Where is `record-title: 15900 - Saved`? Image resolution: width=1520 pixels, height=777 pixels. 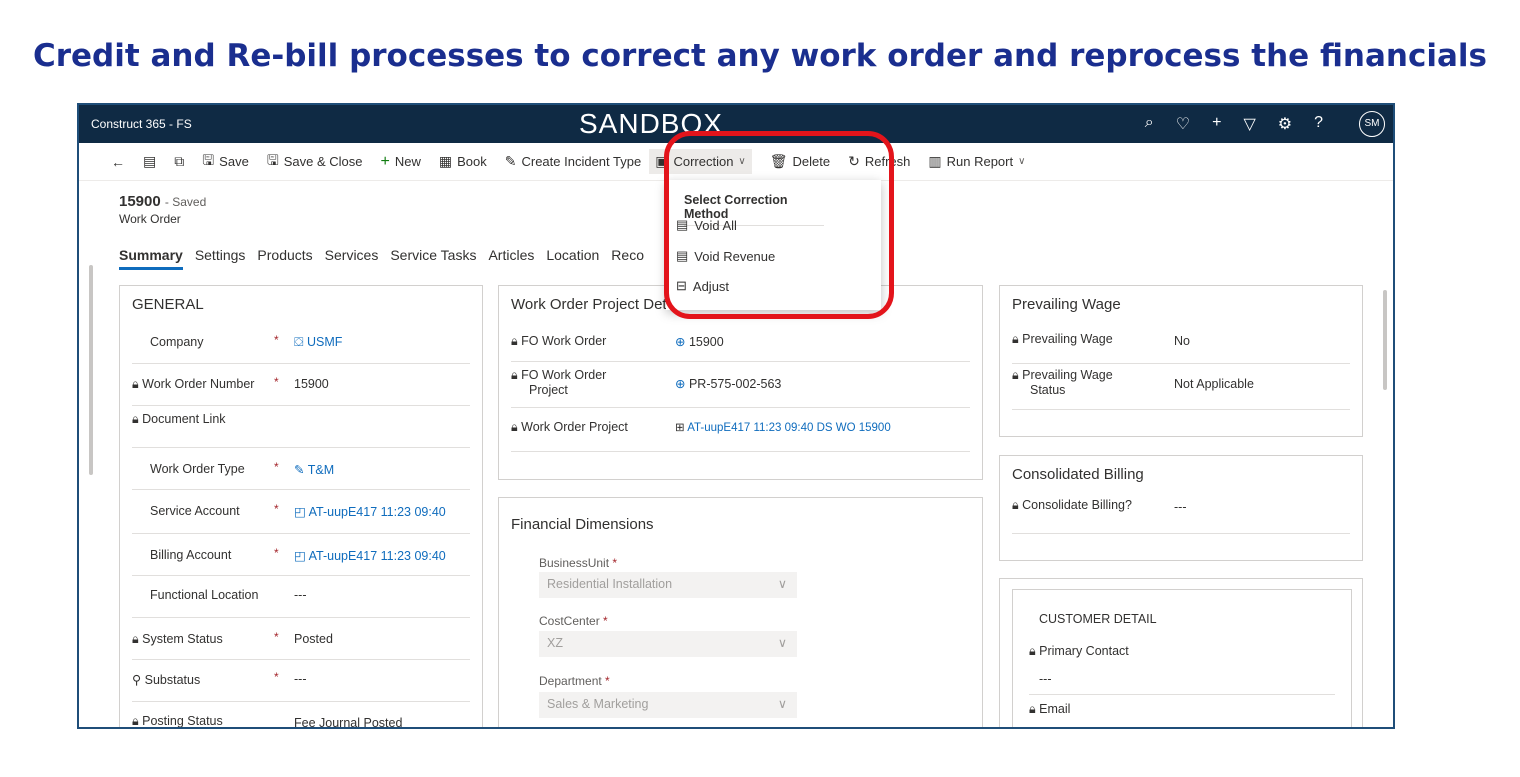 record-title: 15900 - Saved is located at coordinates (163, 201).